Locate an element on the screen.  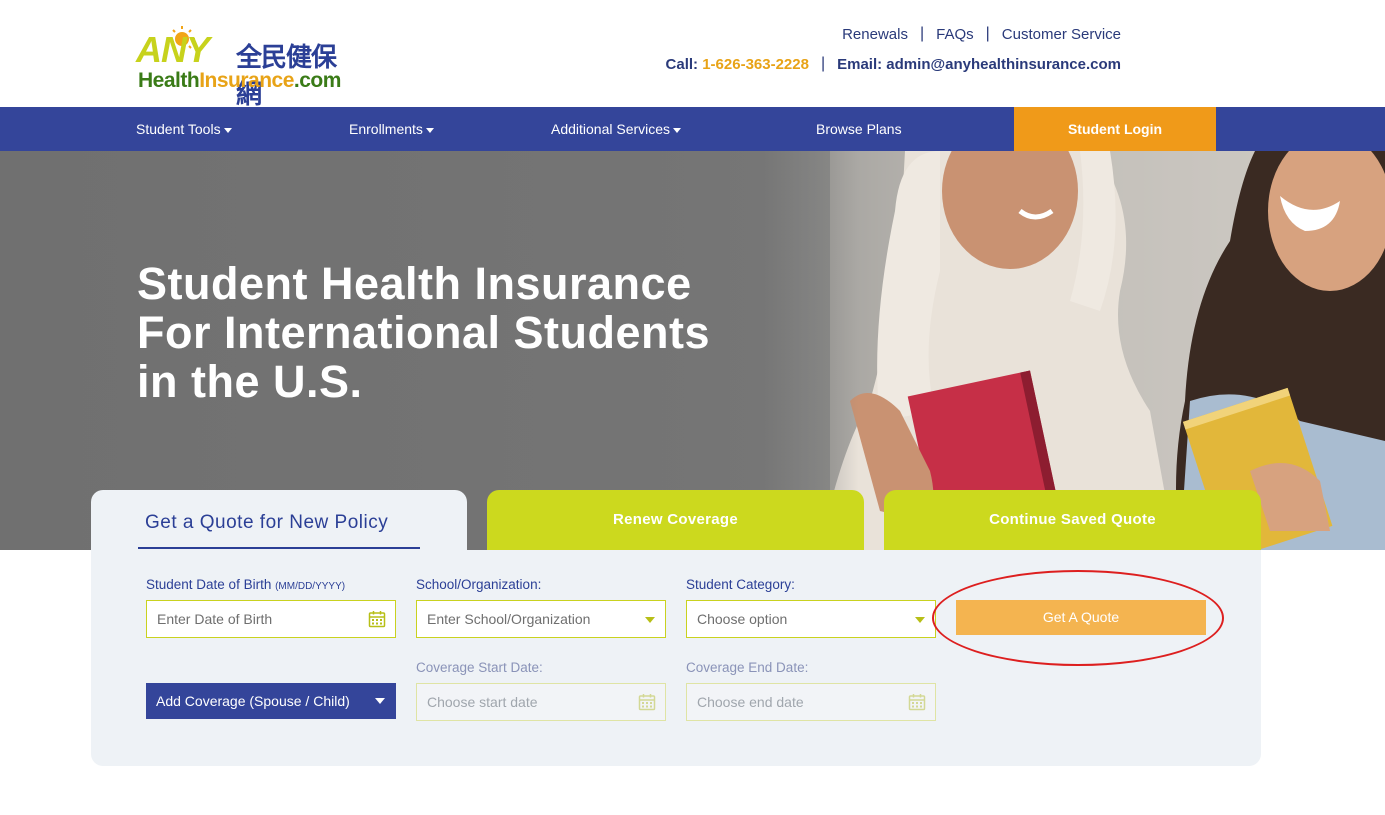
logo-brand-text: HealthInsurance.com is located at coordinates (239, 80).